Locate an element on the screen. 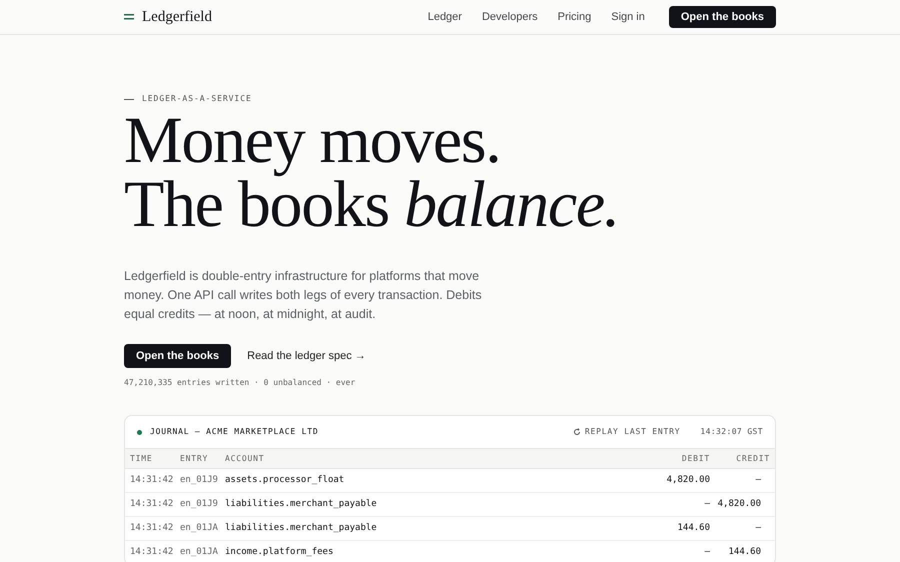 The image size is (900, 562). debit-cell-text: 144.60 is located at coordinates (693, 528).